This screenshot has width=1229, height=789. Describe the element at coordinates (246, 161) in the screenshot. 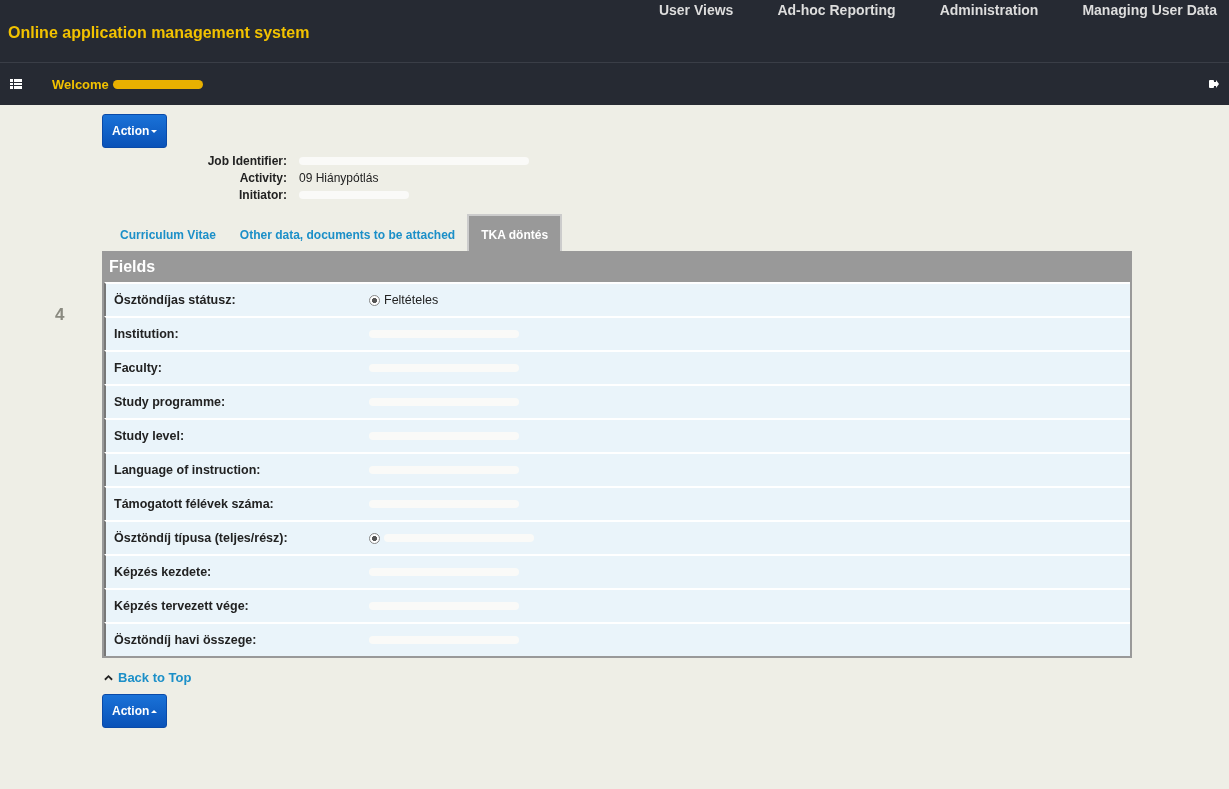

I see `info-label: Job Identifier:` at that location.